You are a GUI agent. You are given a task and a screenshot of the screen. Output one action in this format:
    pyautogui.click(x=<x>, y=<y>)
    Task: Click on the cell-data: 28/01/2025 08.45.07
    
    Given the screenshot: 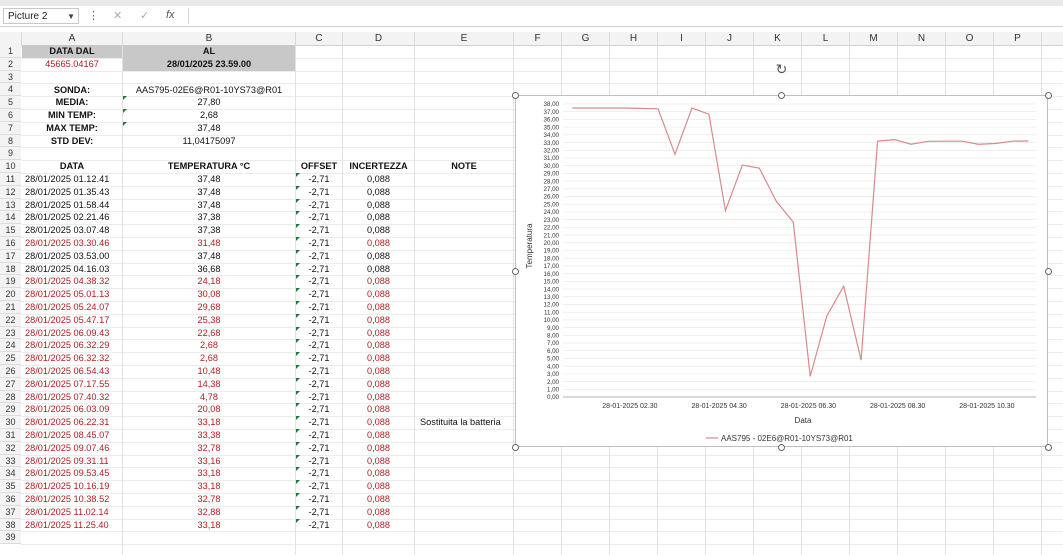 What is the action you would take?
    pyautogui.click(x=74, y=435)
    